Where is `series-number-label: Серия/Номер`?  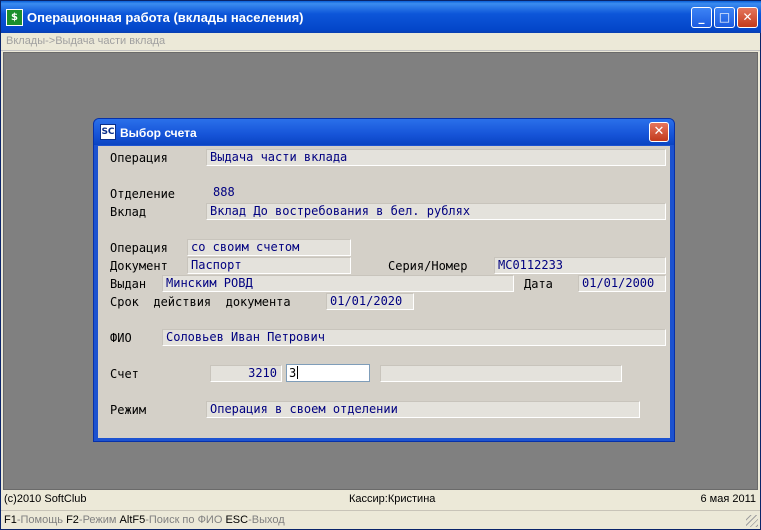
series-number-label: Серия/Номер is located at coordinates (428, 266).